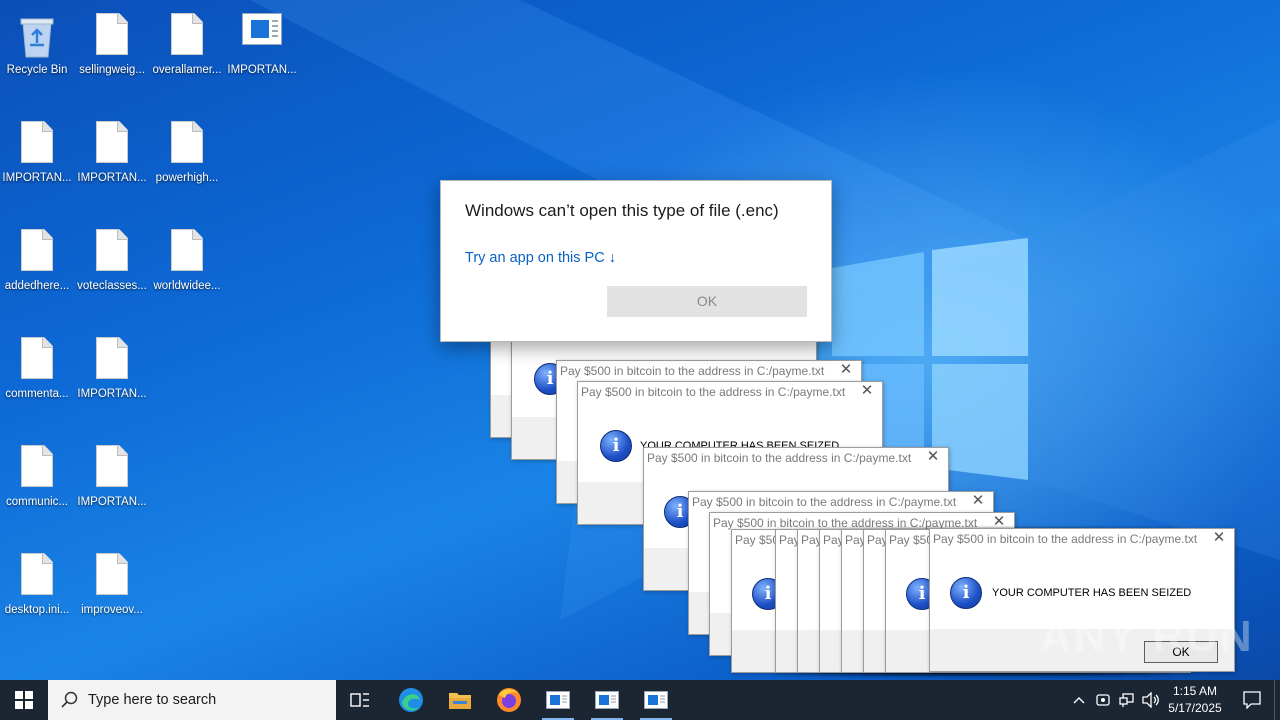 The height and width of the screenshot is (720, 1280). I want to click on windows-start-icon, so click(24, 700).